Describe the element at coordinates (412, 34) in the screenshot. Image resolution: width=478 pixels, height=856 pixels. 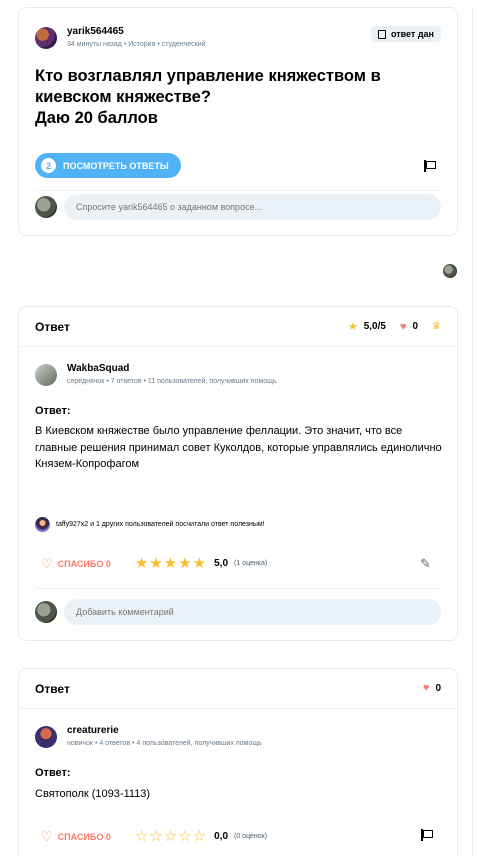
I see `status-badge-label: ответ дан` at that location.